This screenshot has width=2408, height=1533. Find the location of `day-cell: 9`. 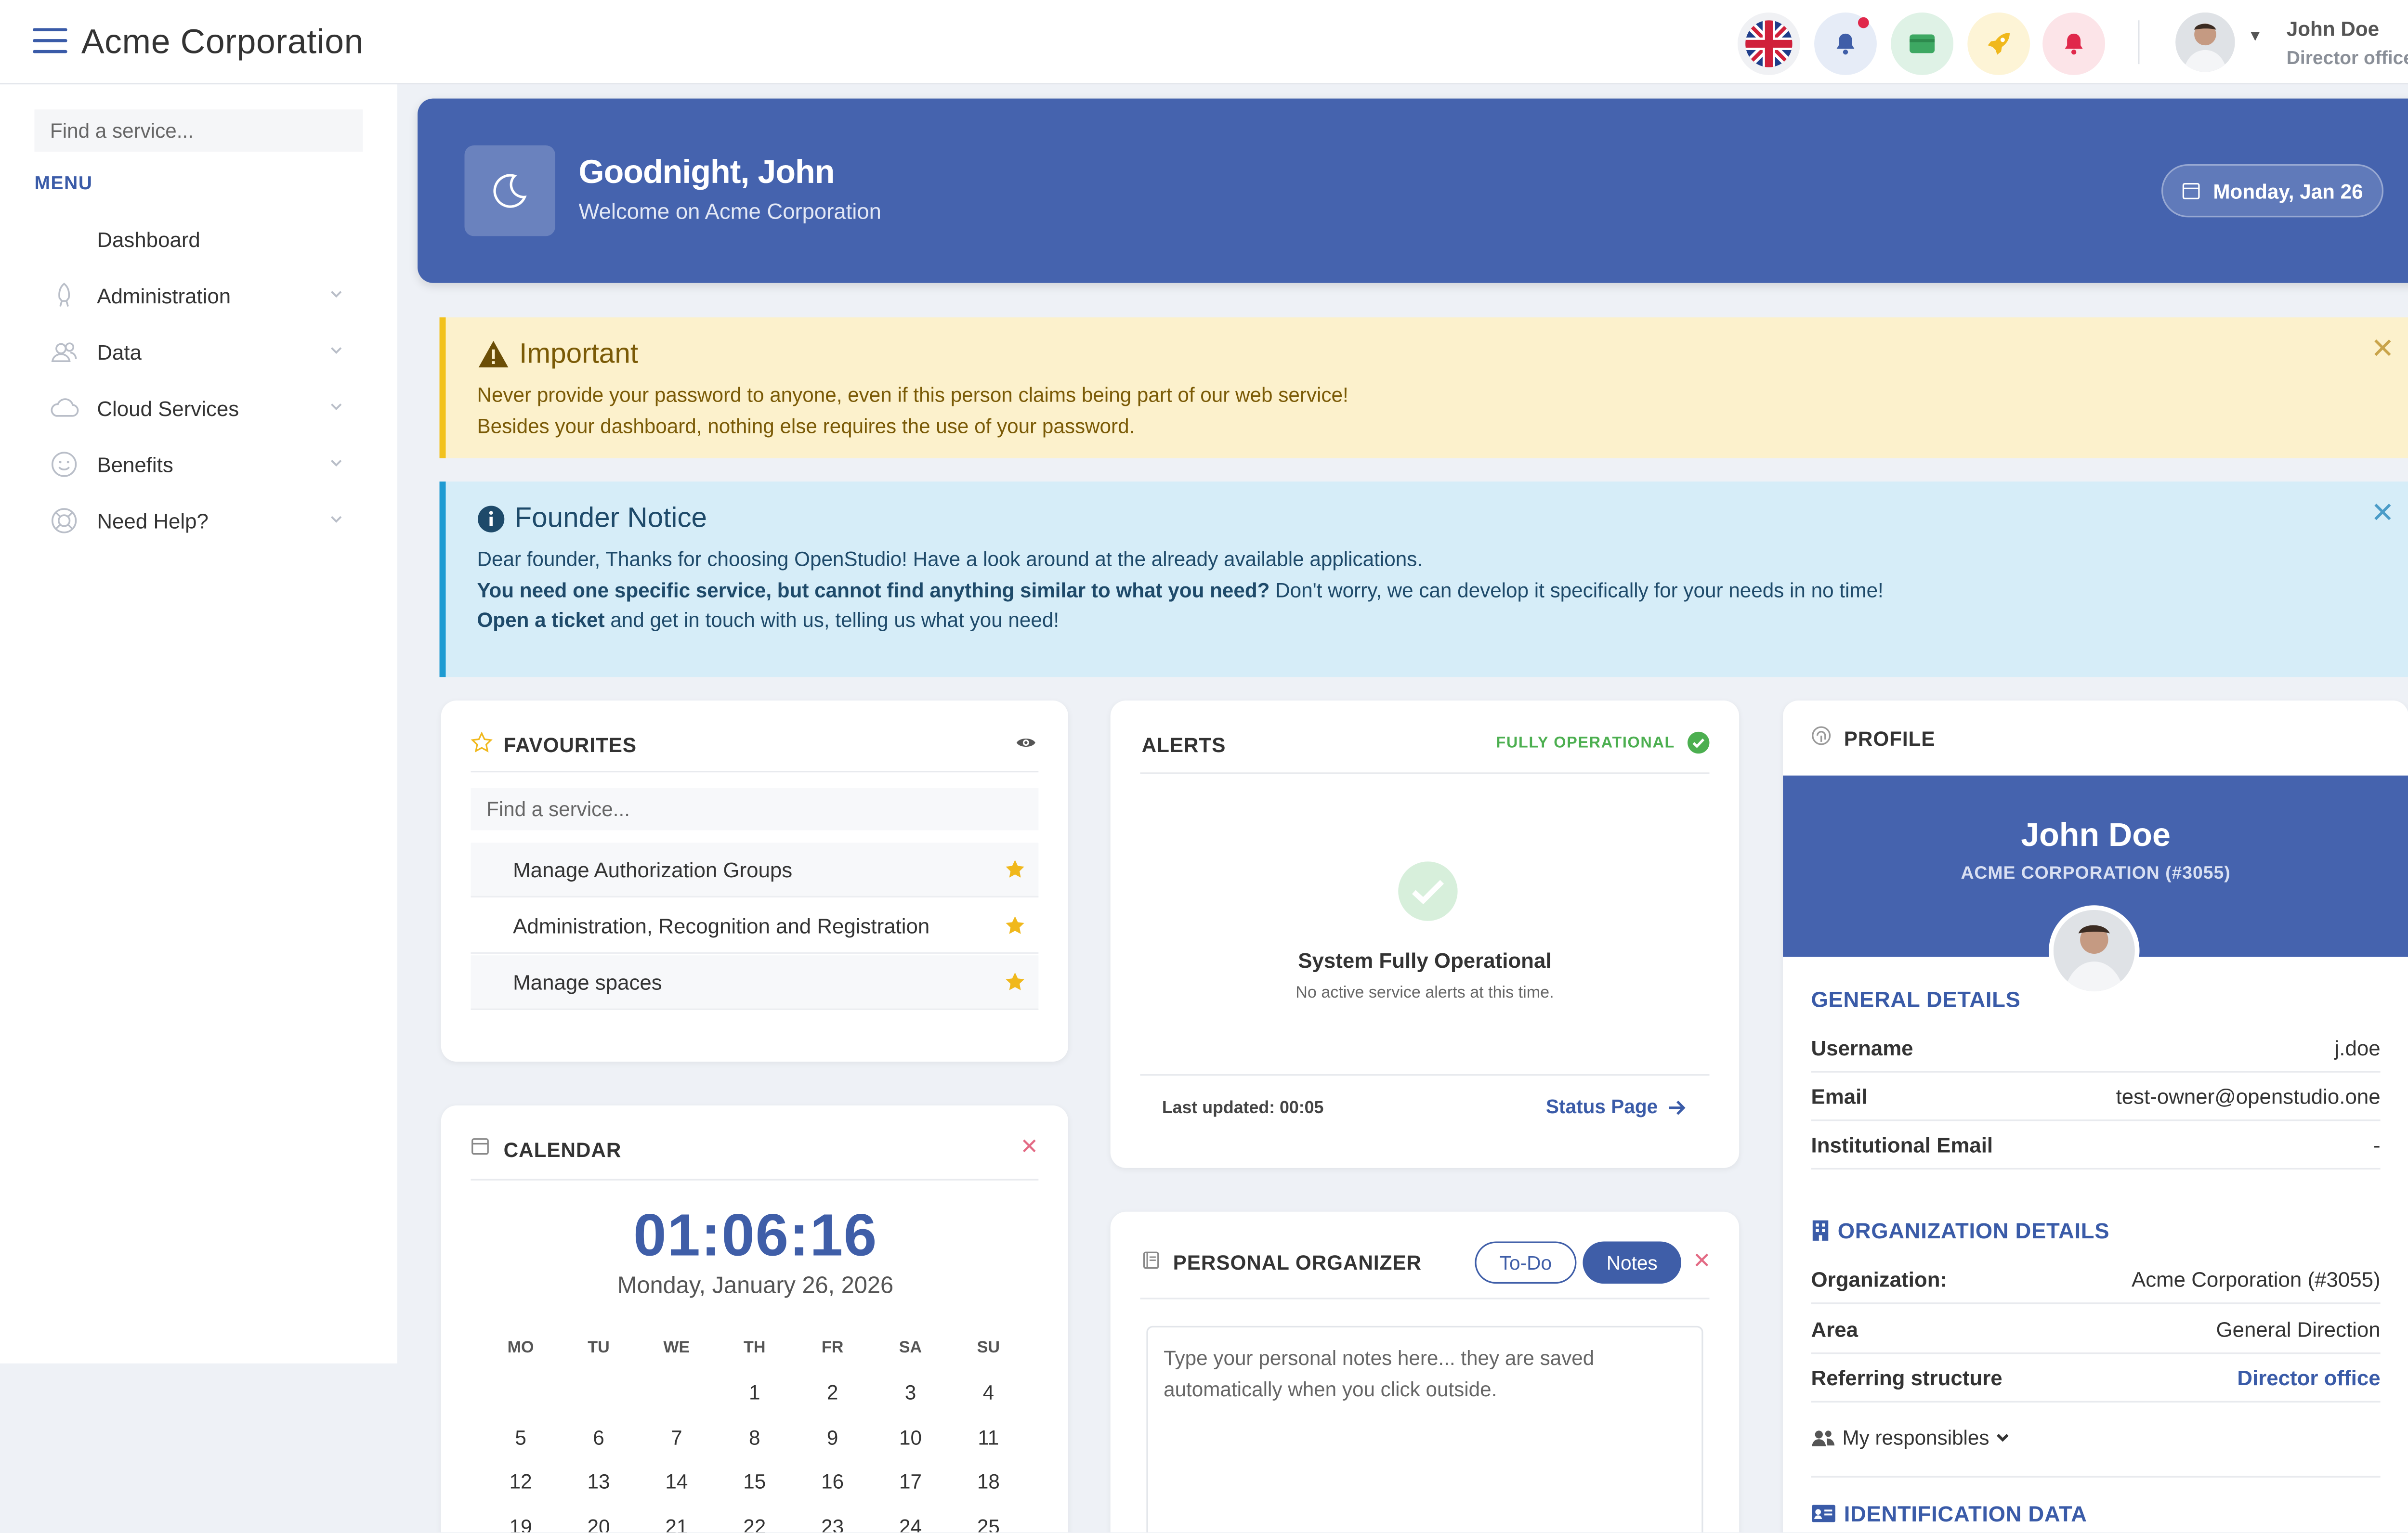

day-cell: 9 is located at coordinates (833, 1437).